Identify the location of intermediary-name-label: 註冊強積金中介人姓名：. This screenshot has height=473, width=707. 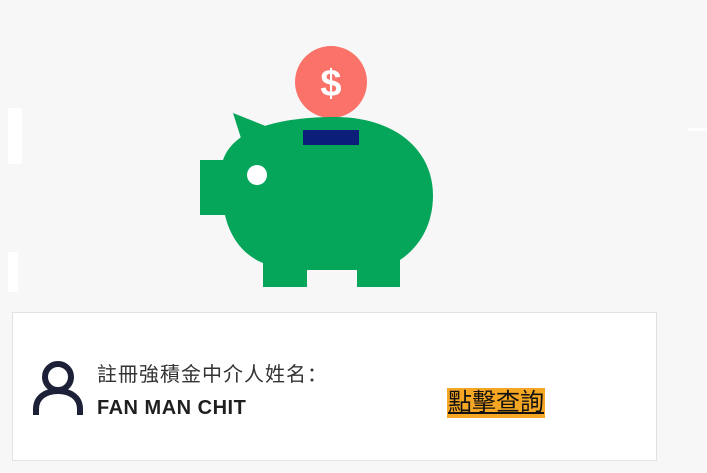
(212, 375).